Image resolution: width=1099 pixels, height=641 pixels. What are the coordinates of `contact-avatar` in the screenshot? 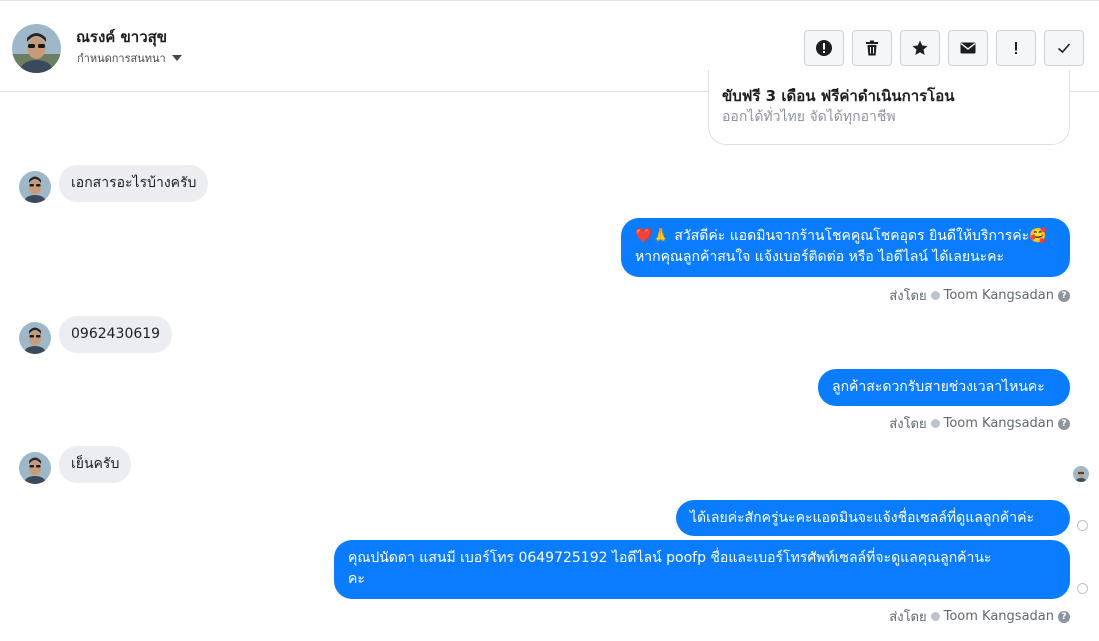 It's located at (36, 48).